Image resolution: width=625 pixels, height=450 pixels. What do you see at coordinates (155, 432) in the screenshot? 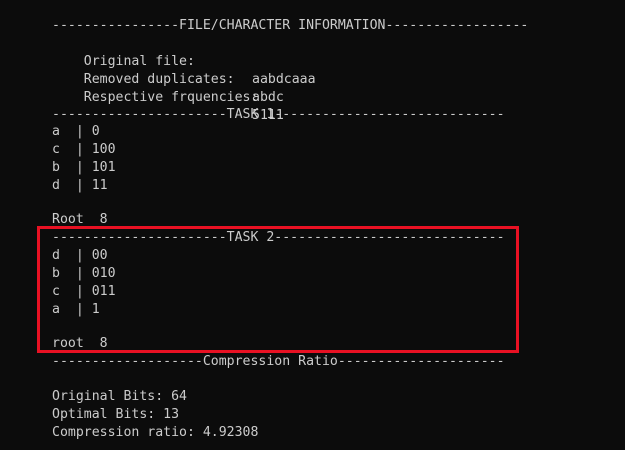
I see `compression-ratio: Compression ratio: 4.92308` at bounding box center [155, 432].